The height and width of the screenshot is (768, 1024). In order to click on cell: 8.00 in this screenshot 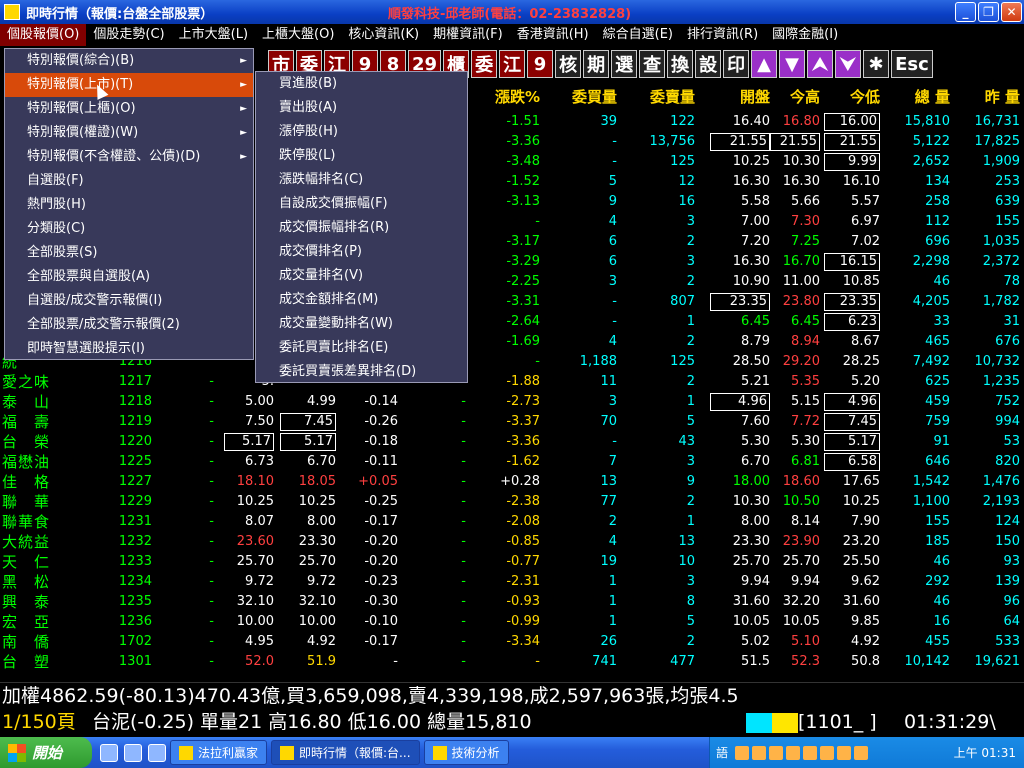, I will do `click(755, 521)`.